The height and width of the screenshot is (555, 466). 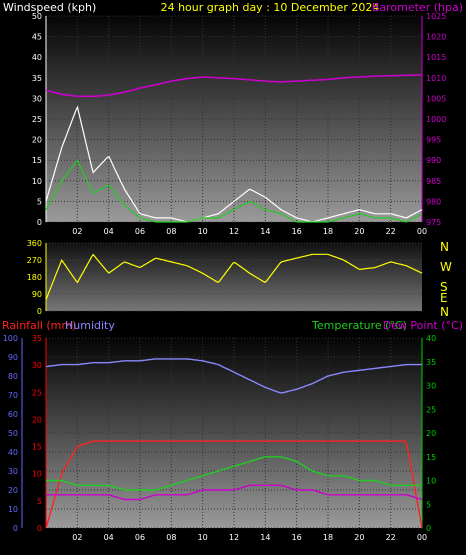 What do you see at coordinates (422, 537) in the screenshot?
I see `temp-x-tick: 00` at bounding box center [422, 537].